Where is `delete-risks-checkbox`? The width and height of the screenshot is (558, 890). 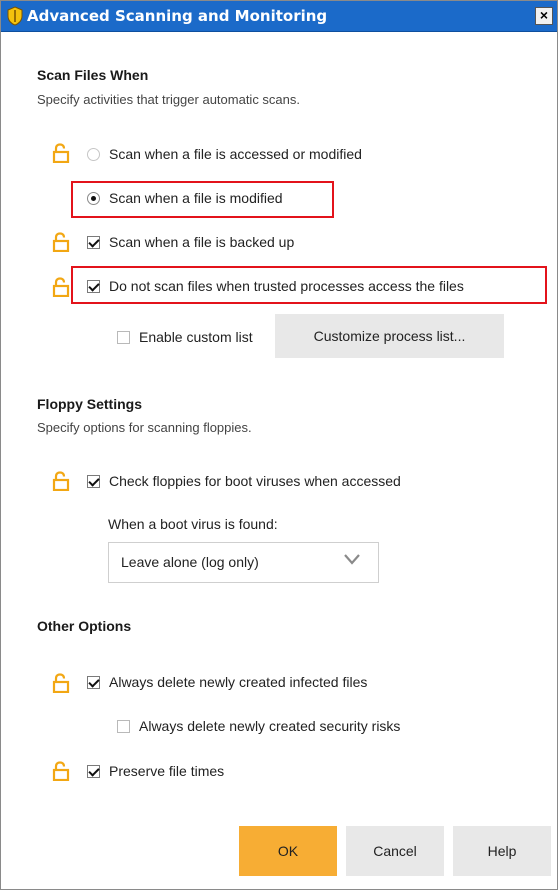
delete-risks-checkbox is located at coordinates (123, 726).